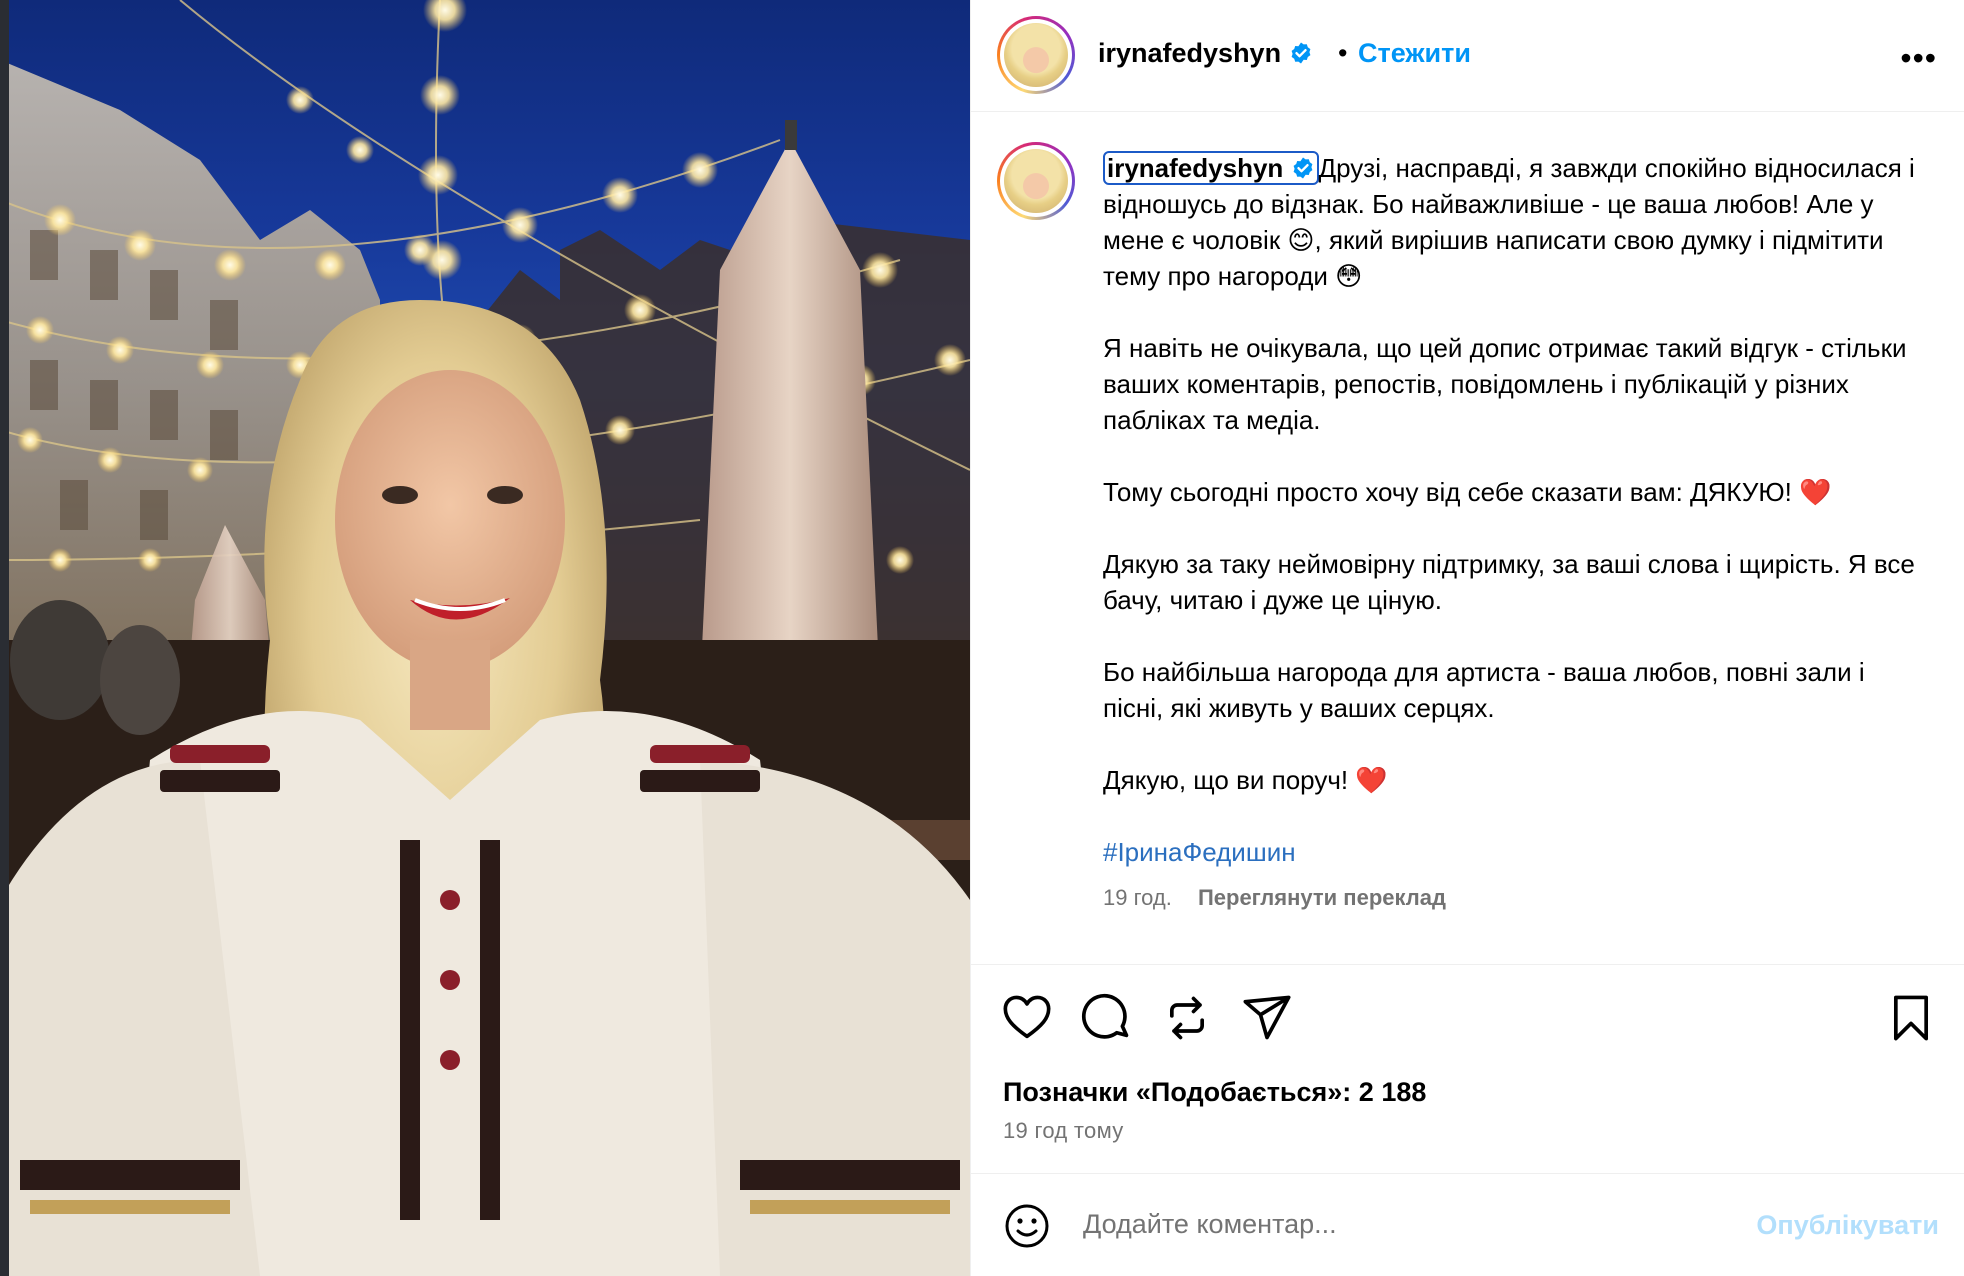 The image size is (1964, 1276). I want to click on caption-verified-icon, so click(1302, 168).